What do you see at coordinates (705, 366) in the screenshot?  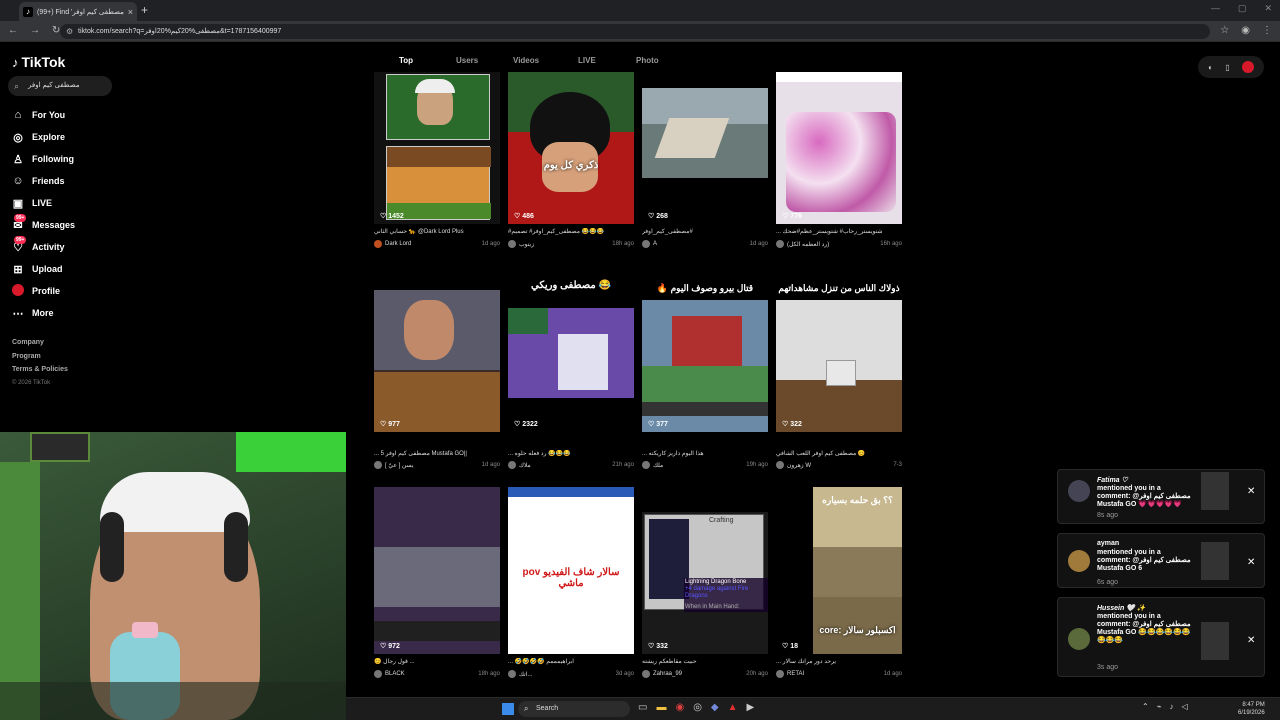 I see `video-thumbnail: ♡ 377` at bounding box center [705, 366].